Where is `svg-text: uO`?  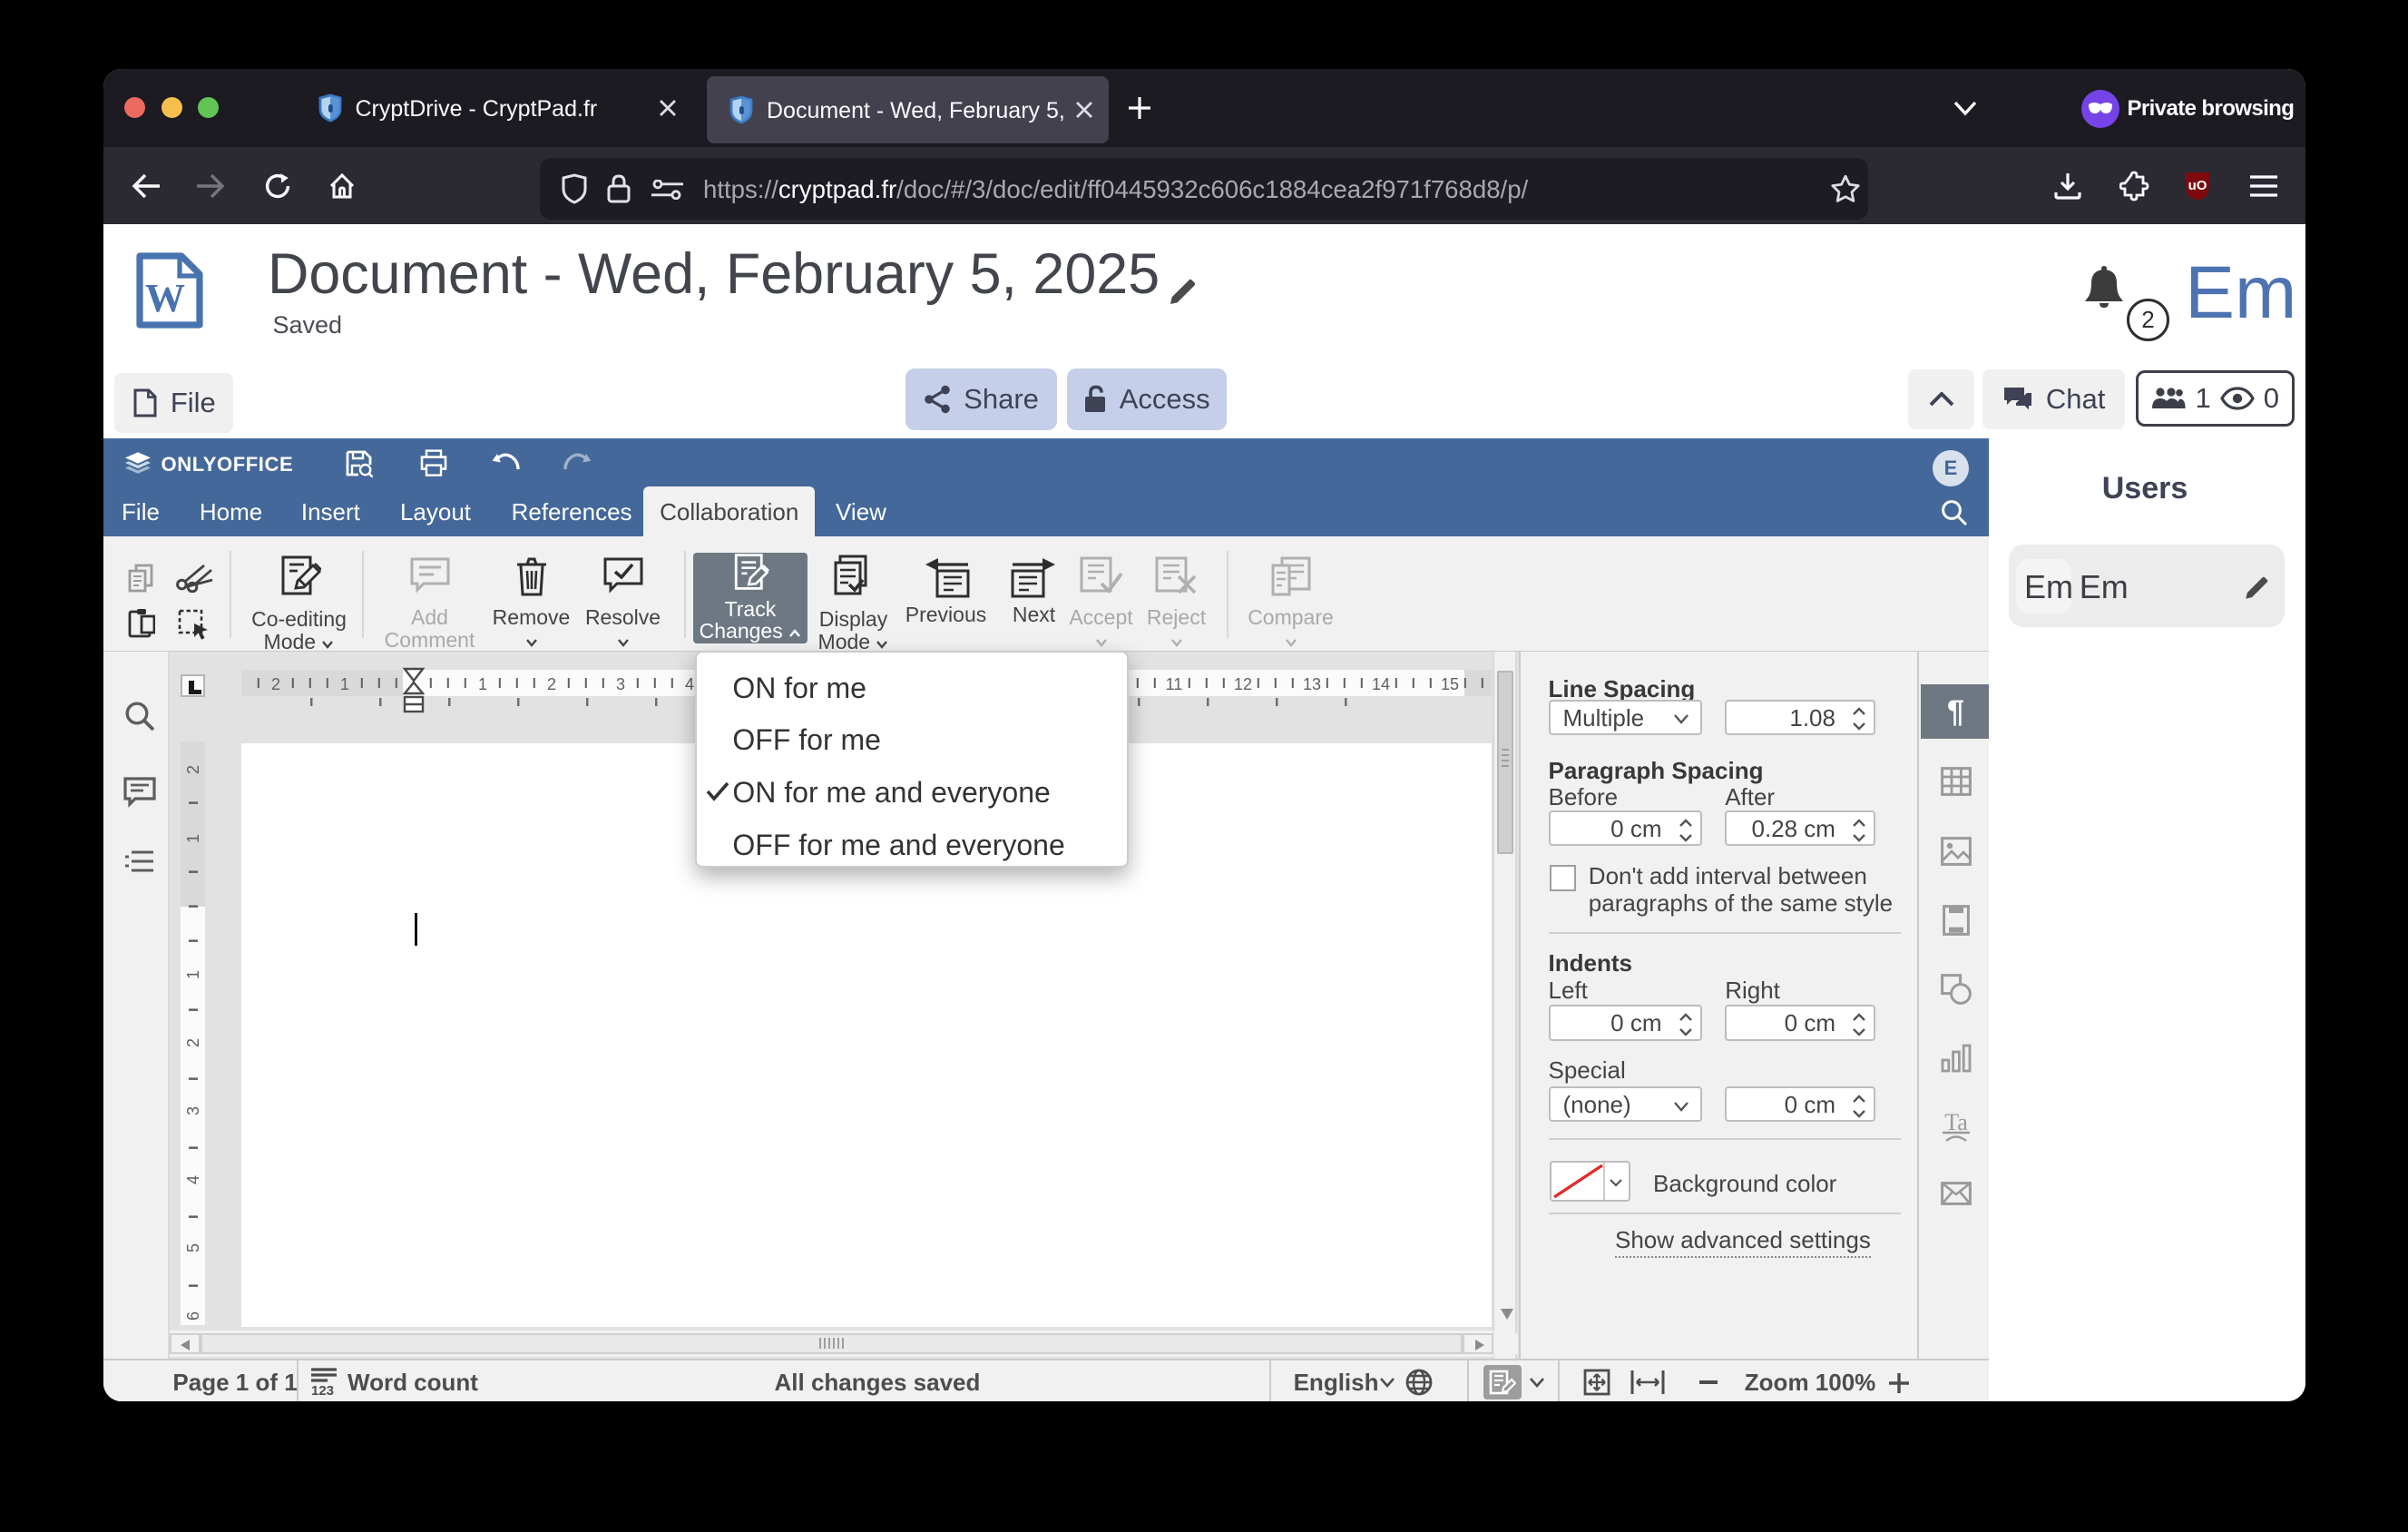 svg-text: uO is located at coordinates (2198, 185).